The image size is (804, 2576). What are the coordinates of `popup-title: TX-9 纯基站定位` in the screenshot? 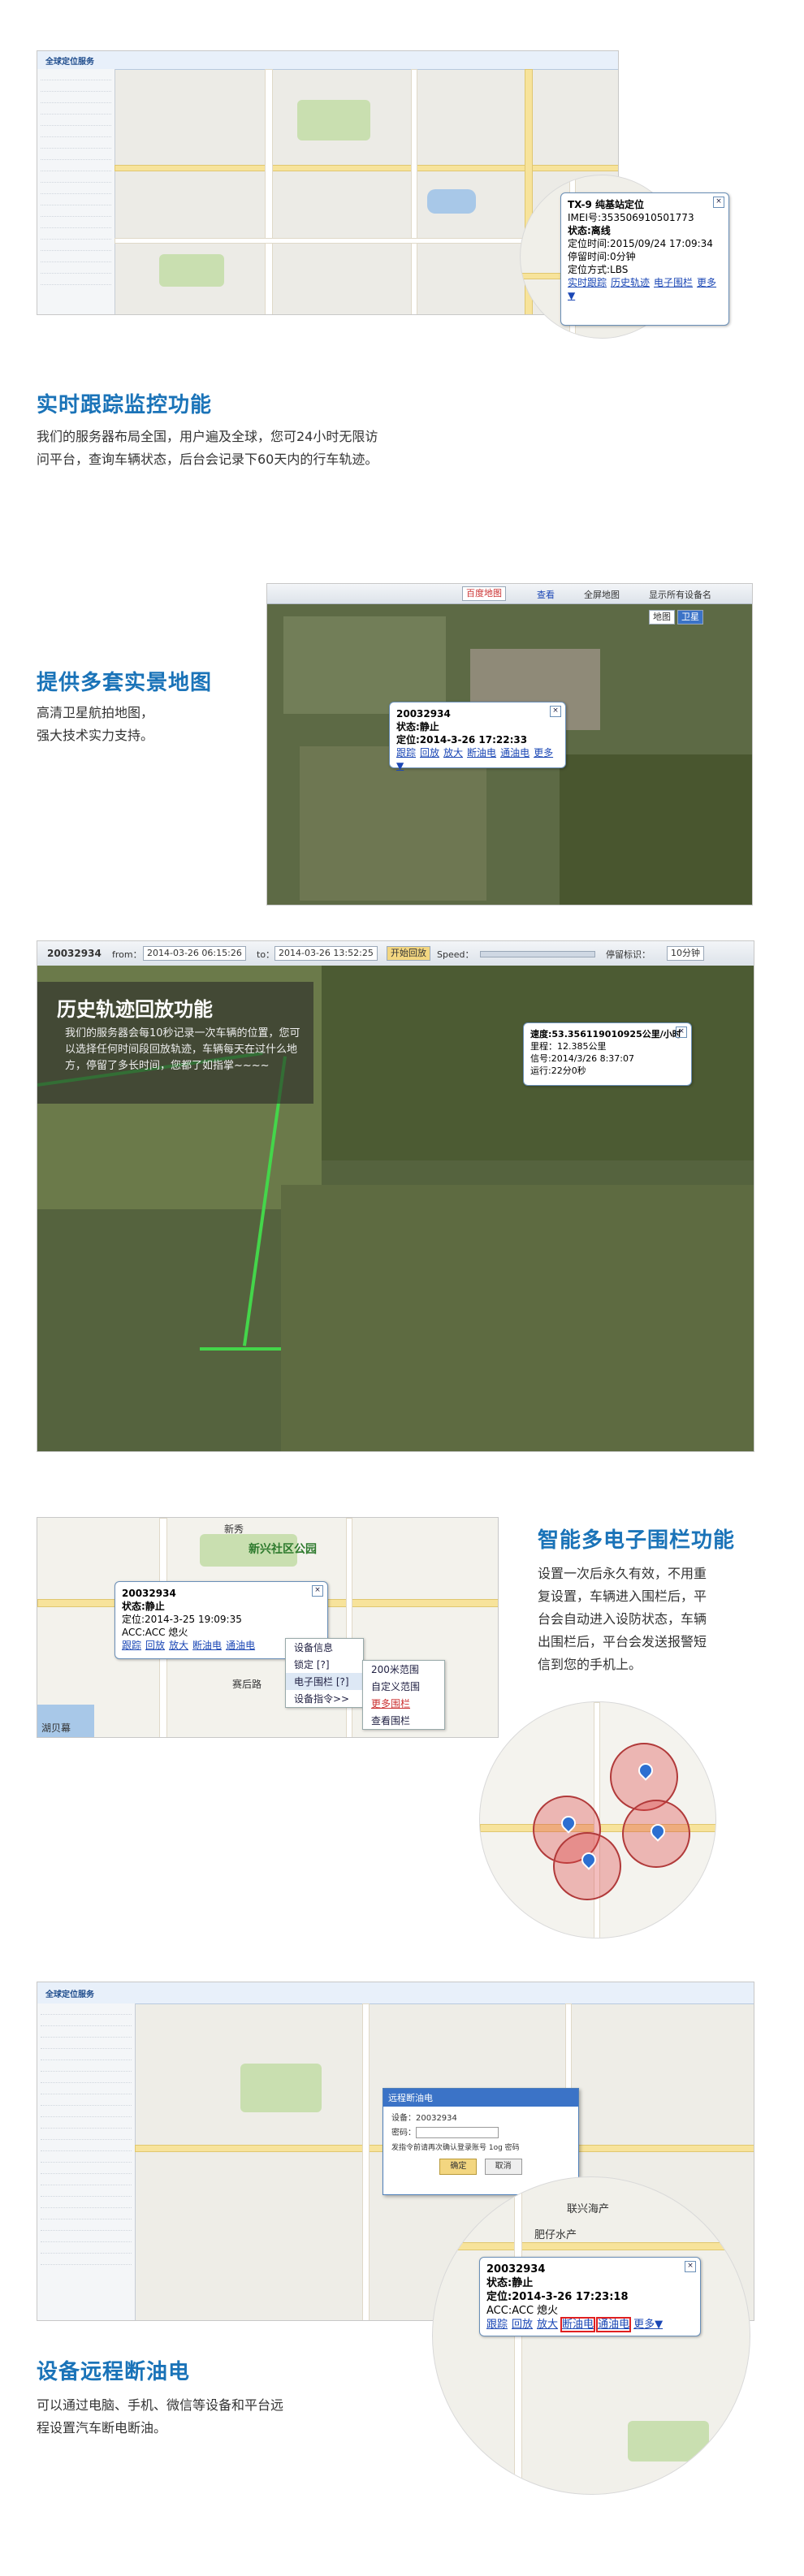 It's located at (606, 204).